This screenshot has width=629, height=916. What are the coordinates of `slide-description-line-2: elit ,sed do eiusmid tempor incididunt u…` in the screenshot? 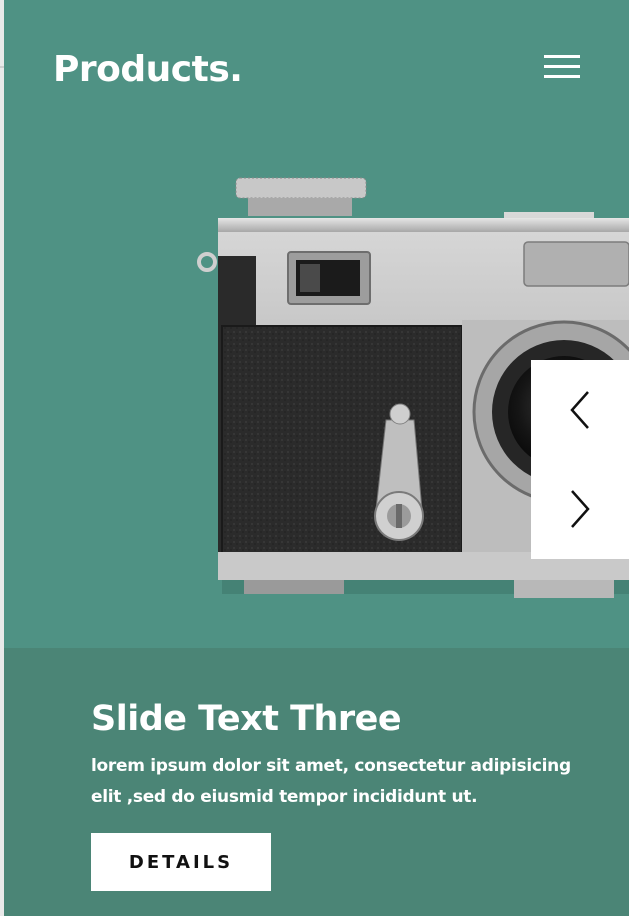 It's located at (284, 797).